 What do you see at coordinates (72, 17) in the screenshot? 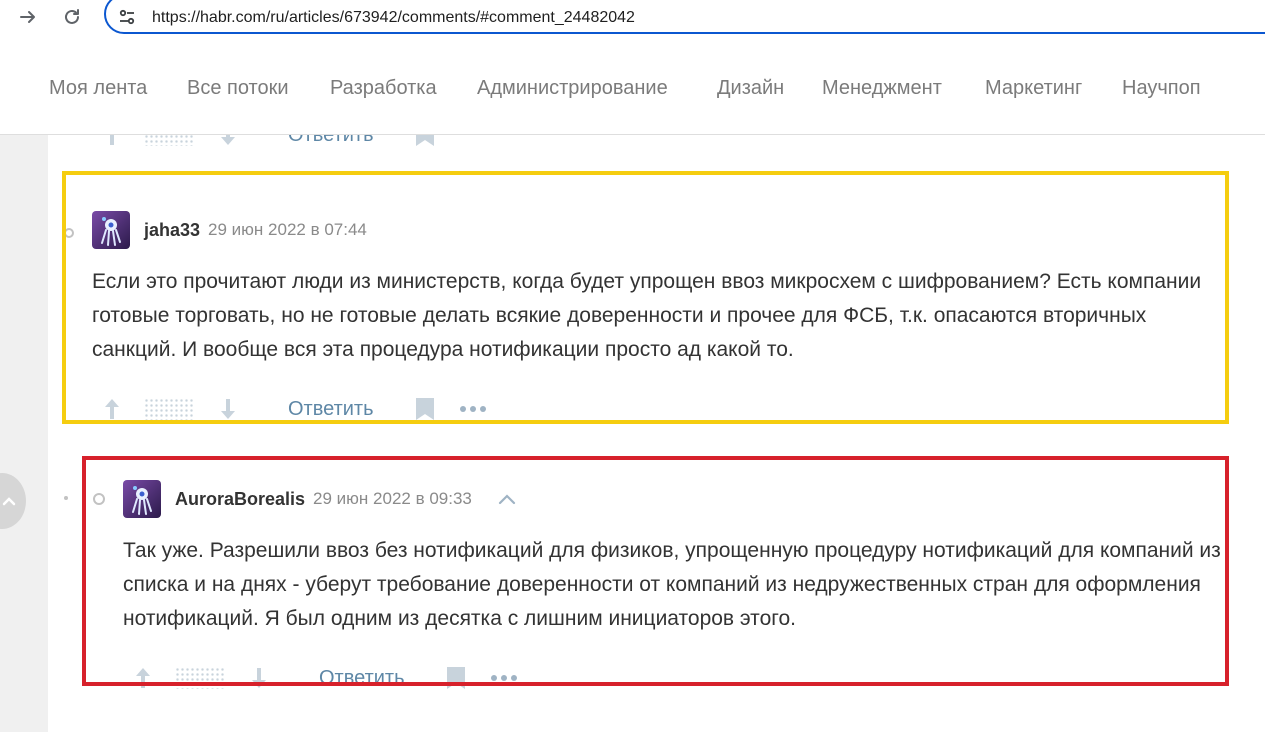
I see `reload-icon` at bounding box center [72, 17].